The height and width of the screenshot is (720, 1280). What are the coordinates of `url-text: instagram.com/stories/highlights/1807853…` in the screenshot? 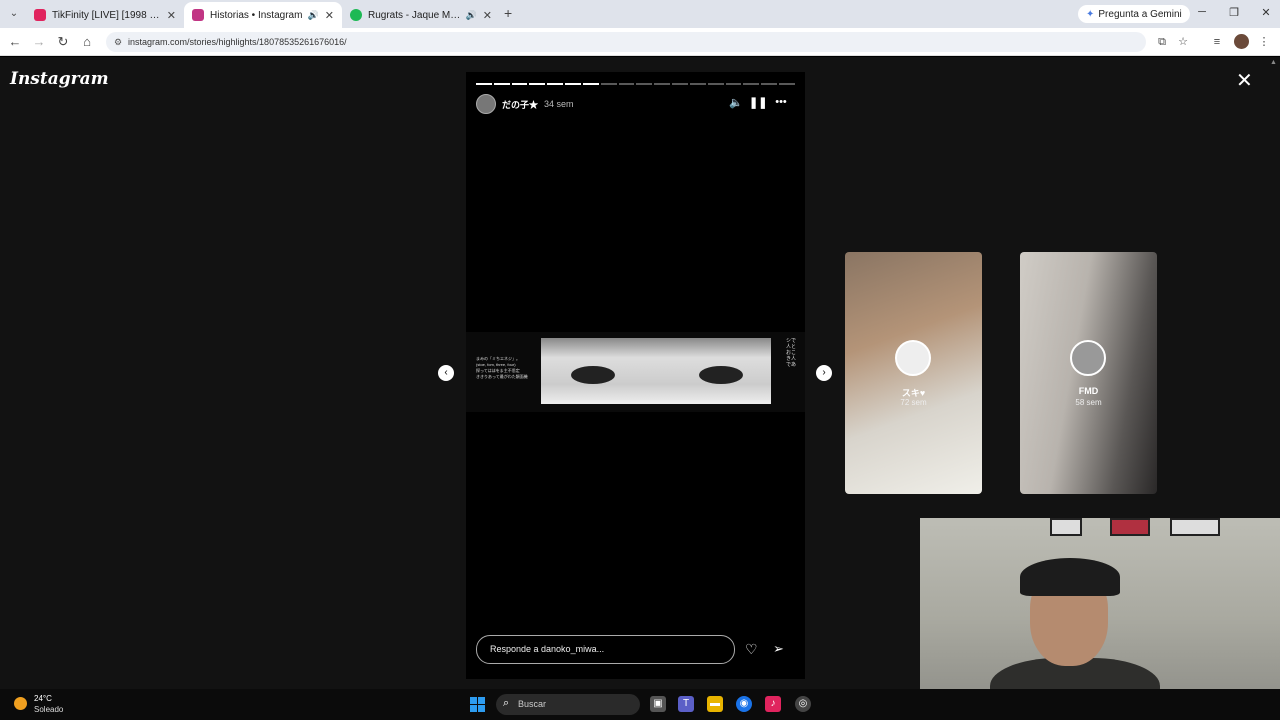 It's located at (237, 42).